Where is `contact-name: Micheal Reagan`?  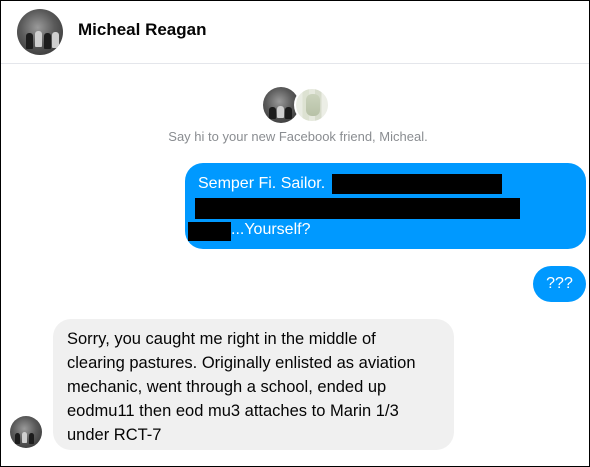
contact-name: Micheal Reagan is located at coordinates (142, 30).